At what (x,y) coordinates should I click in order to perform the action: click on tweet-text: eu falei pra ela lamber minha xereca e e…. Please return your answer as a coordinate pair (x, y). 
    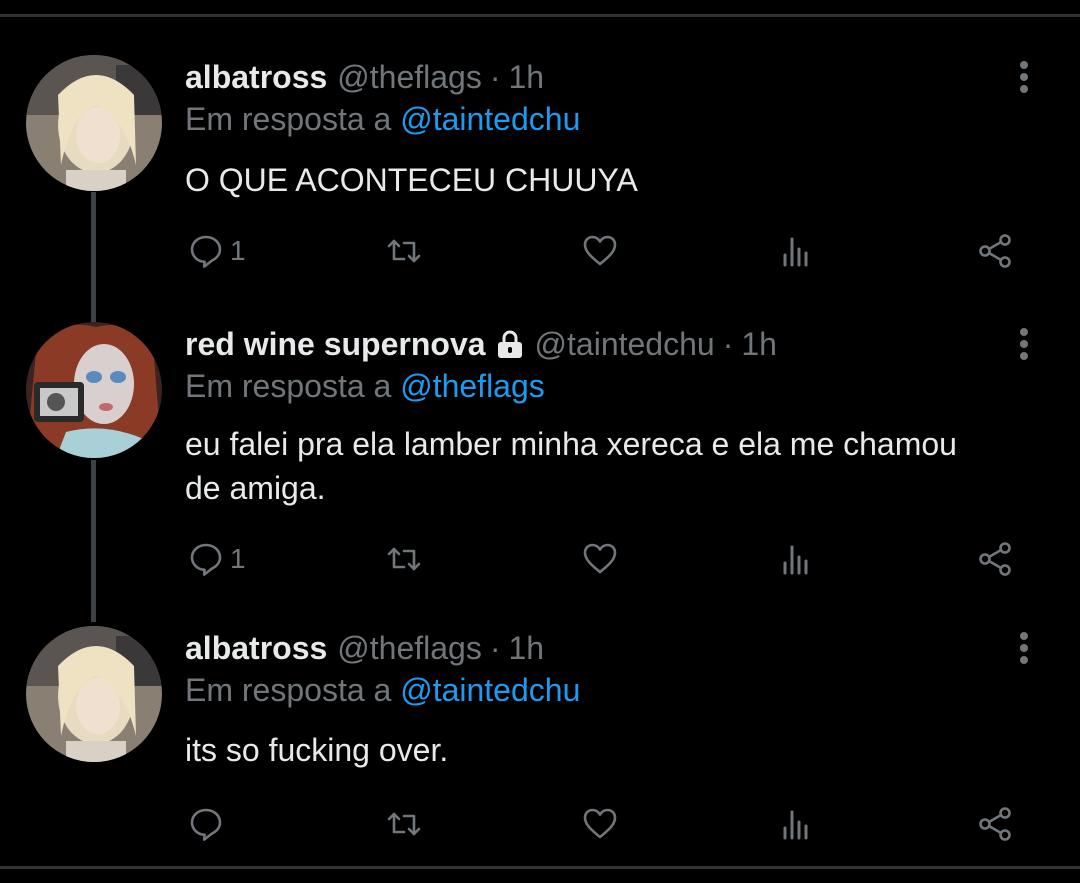
    Looking at the image, I should click on (571, 466).